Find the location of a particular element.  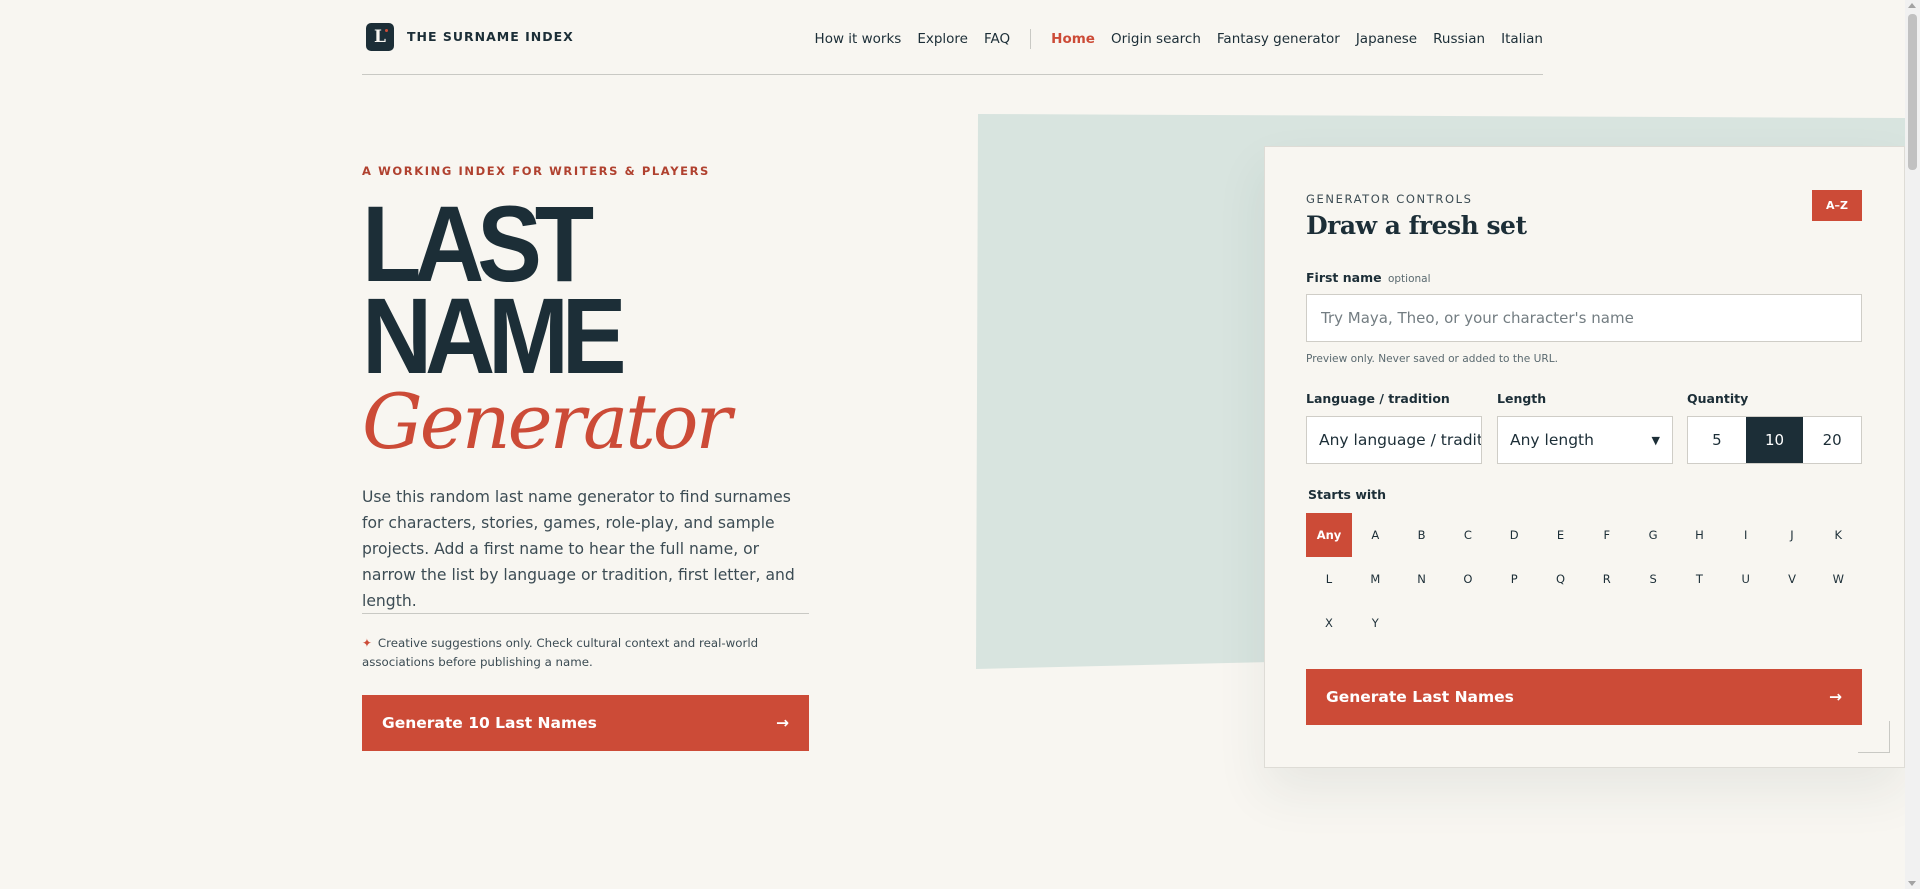

scroll-up-icon is located at coordinates (1912, 5).